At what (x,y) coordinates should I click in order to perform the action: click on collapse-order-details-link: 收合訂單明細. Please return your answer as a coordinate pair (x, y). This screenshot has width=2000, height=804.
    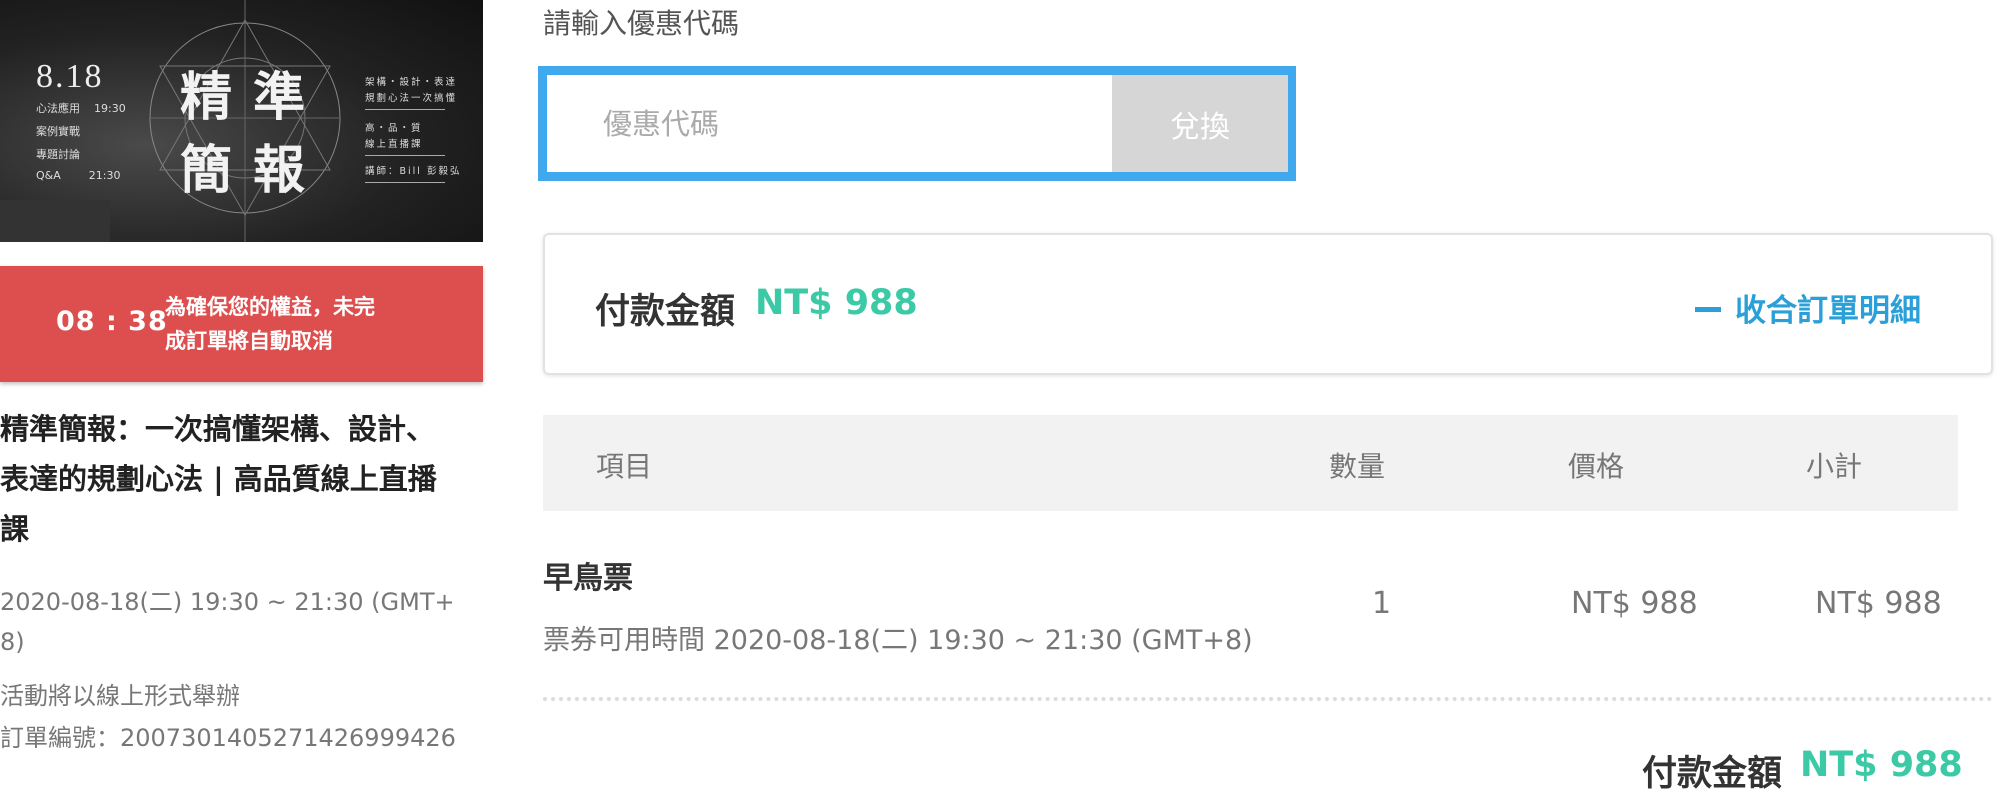
    Looking at the image, I should click on (1808, 307).